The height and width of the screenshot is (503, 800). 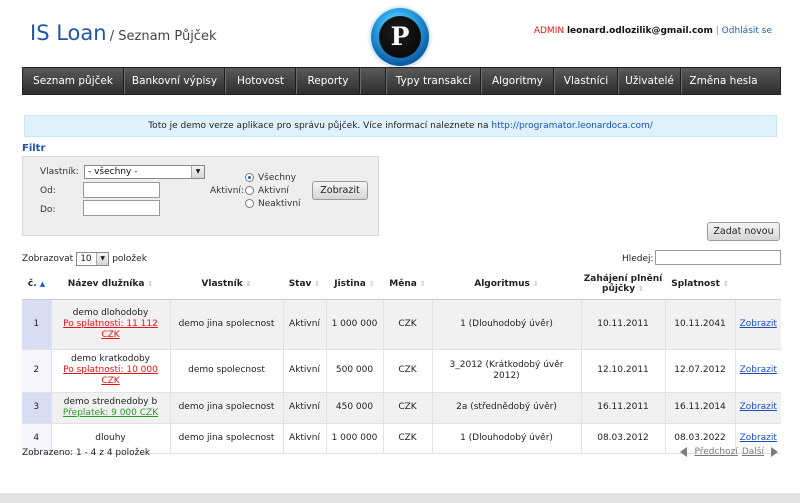 I want to click on nav-item-bankovni-vypisy: Bankovní výpisy, so click(x=174, y=81).